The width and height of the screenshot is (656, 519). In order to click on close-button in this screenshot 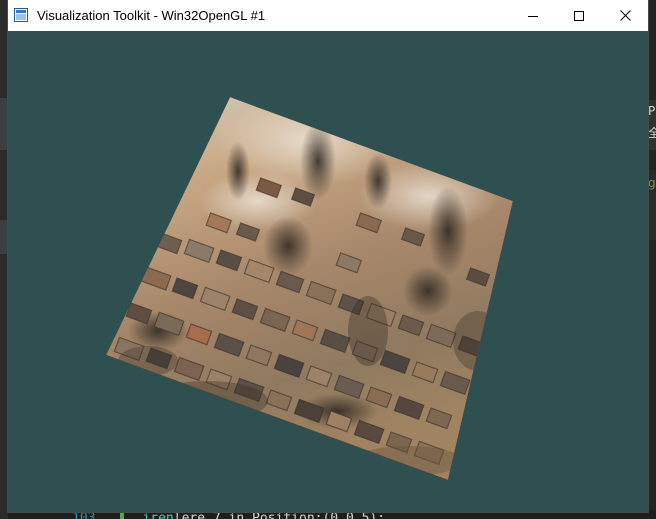, I will do `click(625, 15)`.